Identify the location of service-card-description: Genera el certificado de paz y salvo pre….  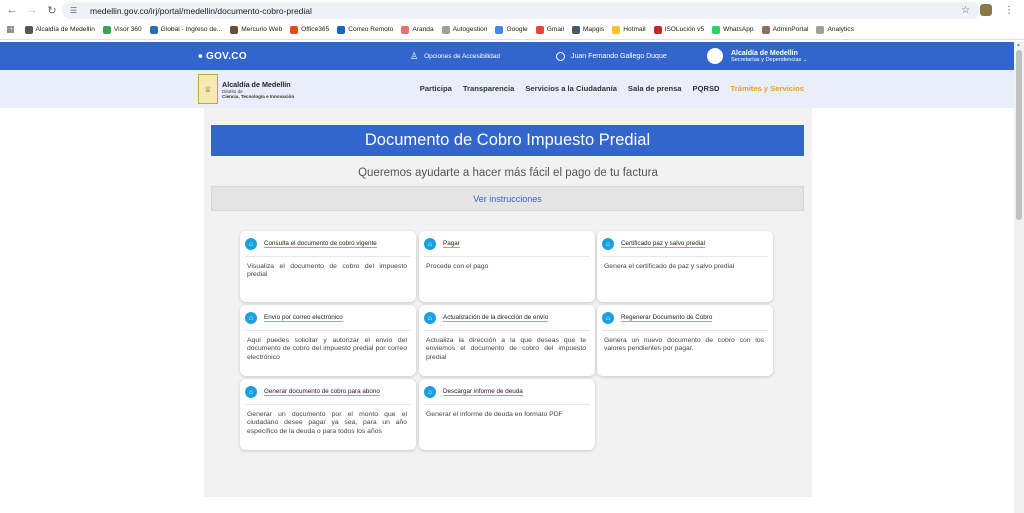
(669, 266).